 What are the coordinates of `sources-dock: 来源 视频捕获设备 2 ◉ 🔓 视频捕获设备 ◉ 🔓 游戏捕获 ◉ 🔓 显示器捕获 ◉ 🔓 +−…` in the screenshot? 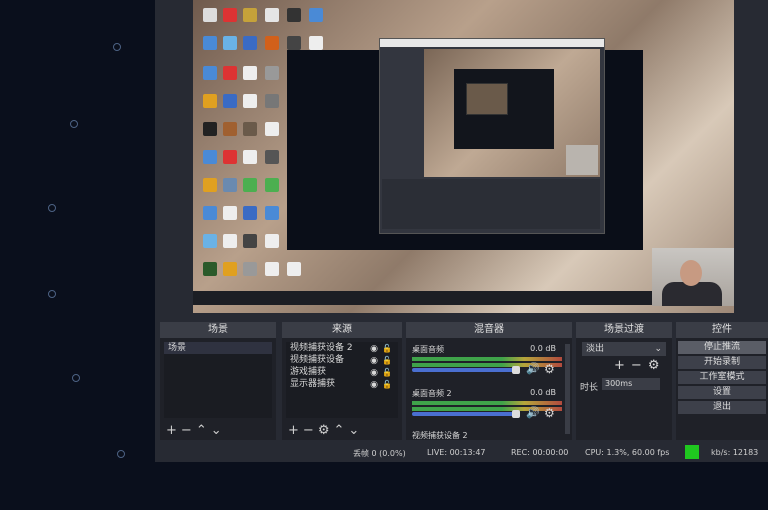 It's located at (342, 381).